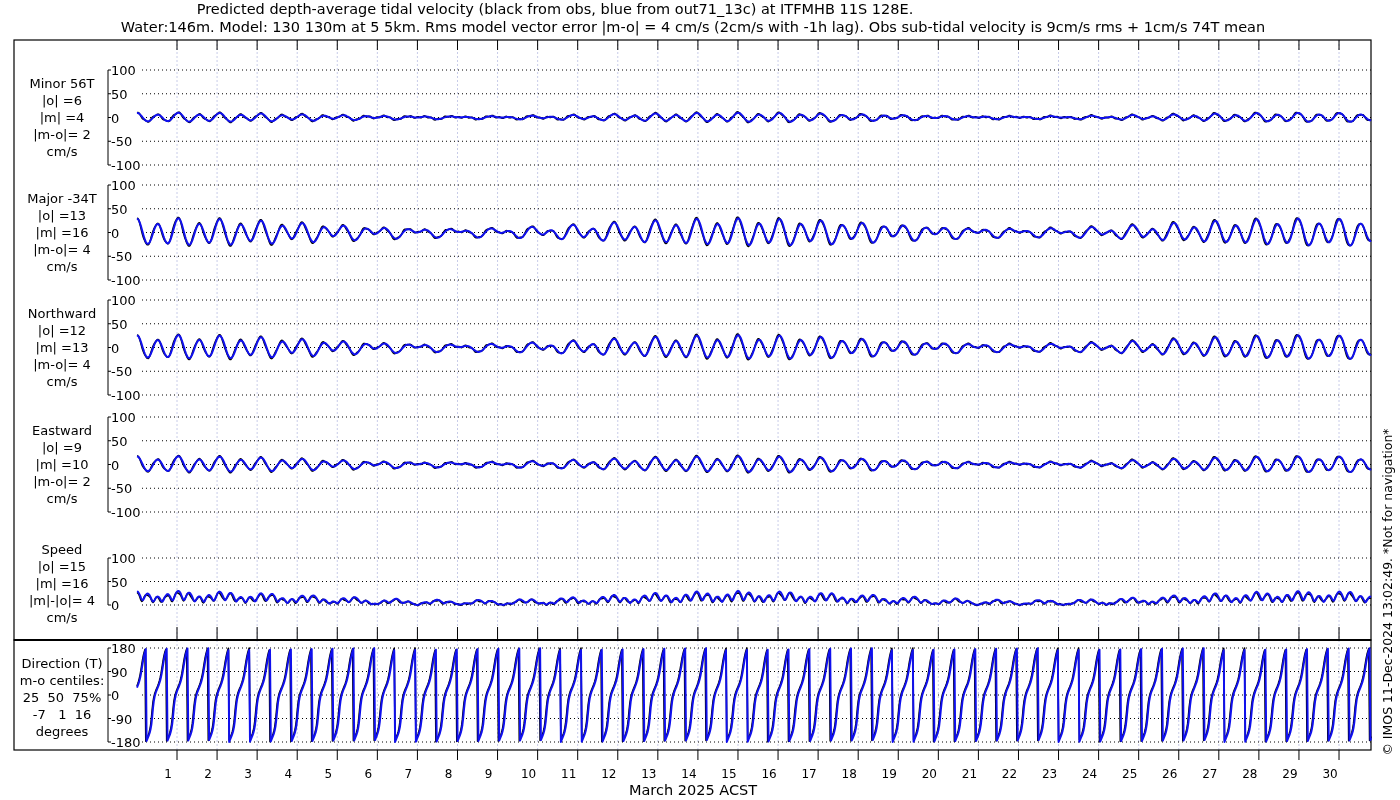  What do you see at coordinates (62, 549) in the screenshot?
I see `panel-label: Speed` at bounding box center [62, 549].